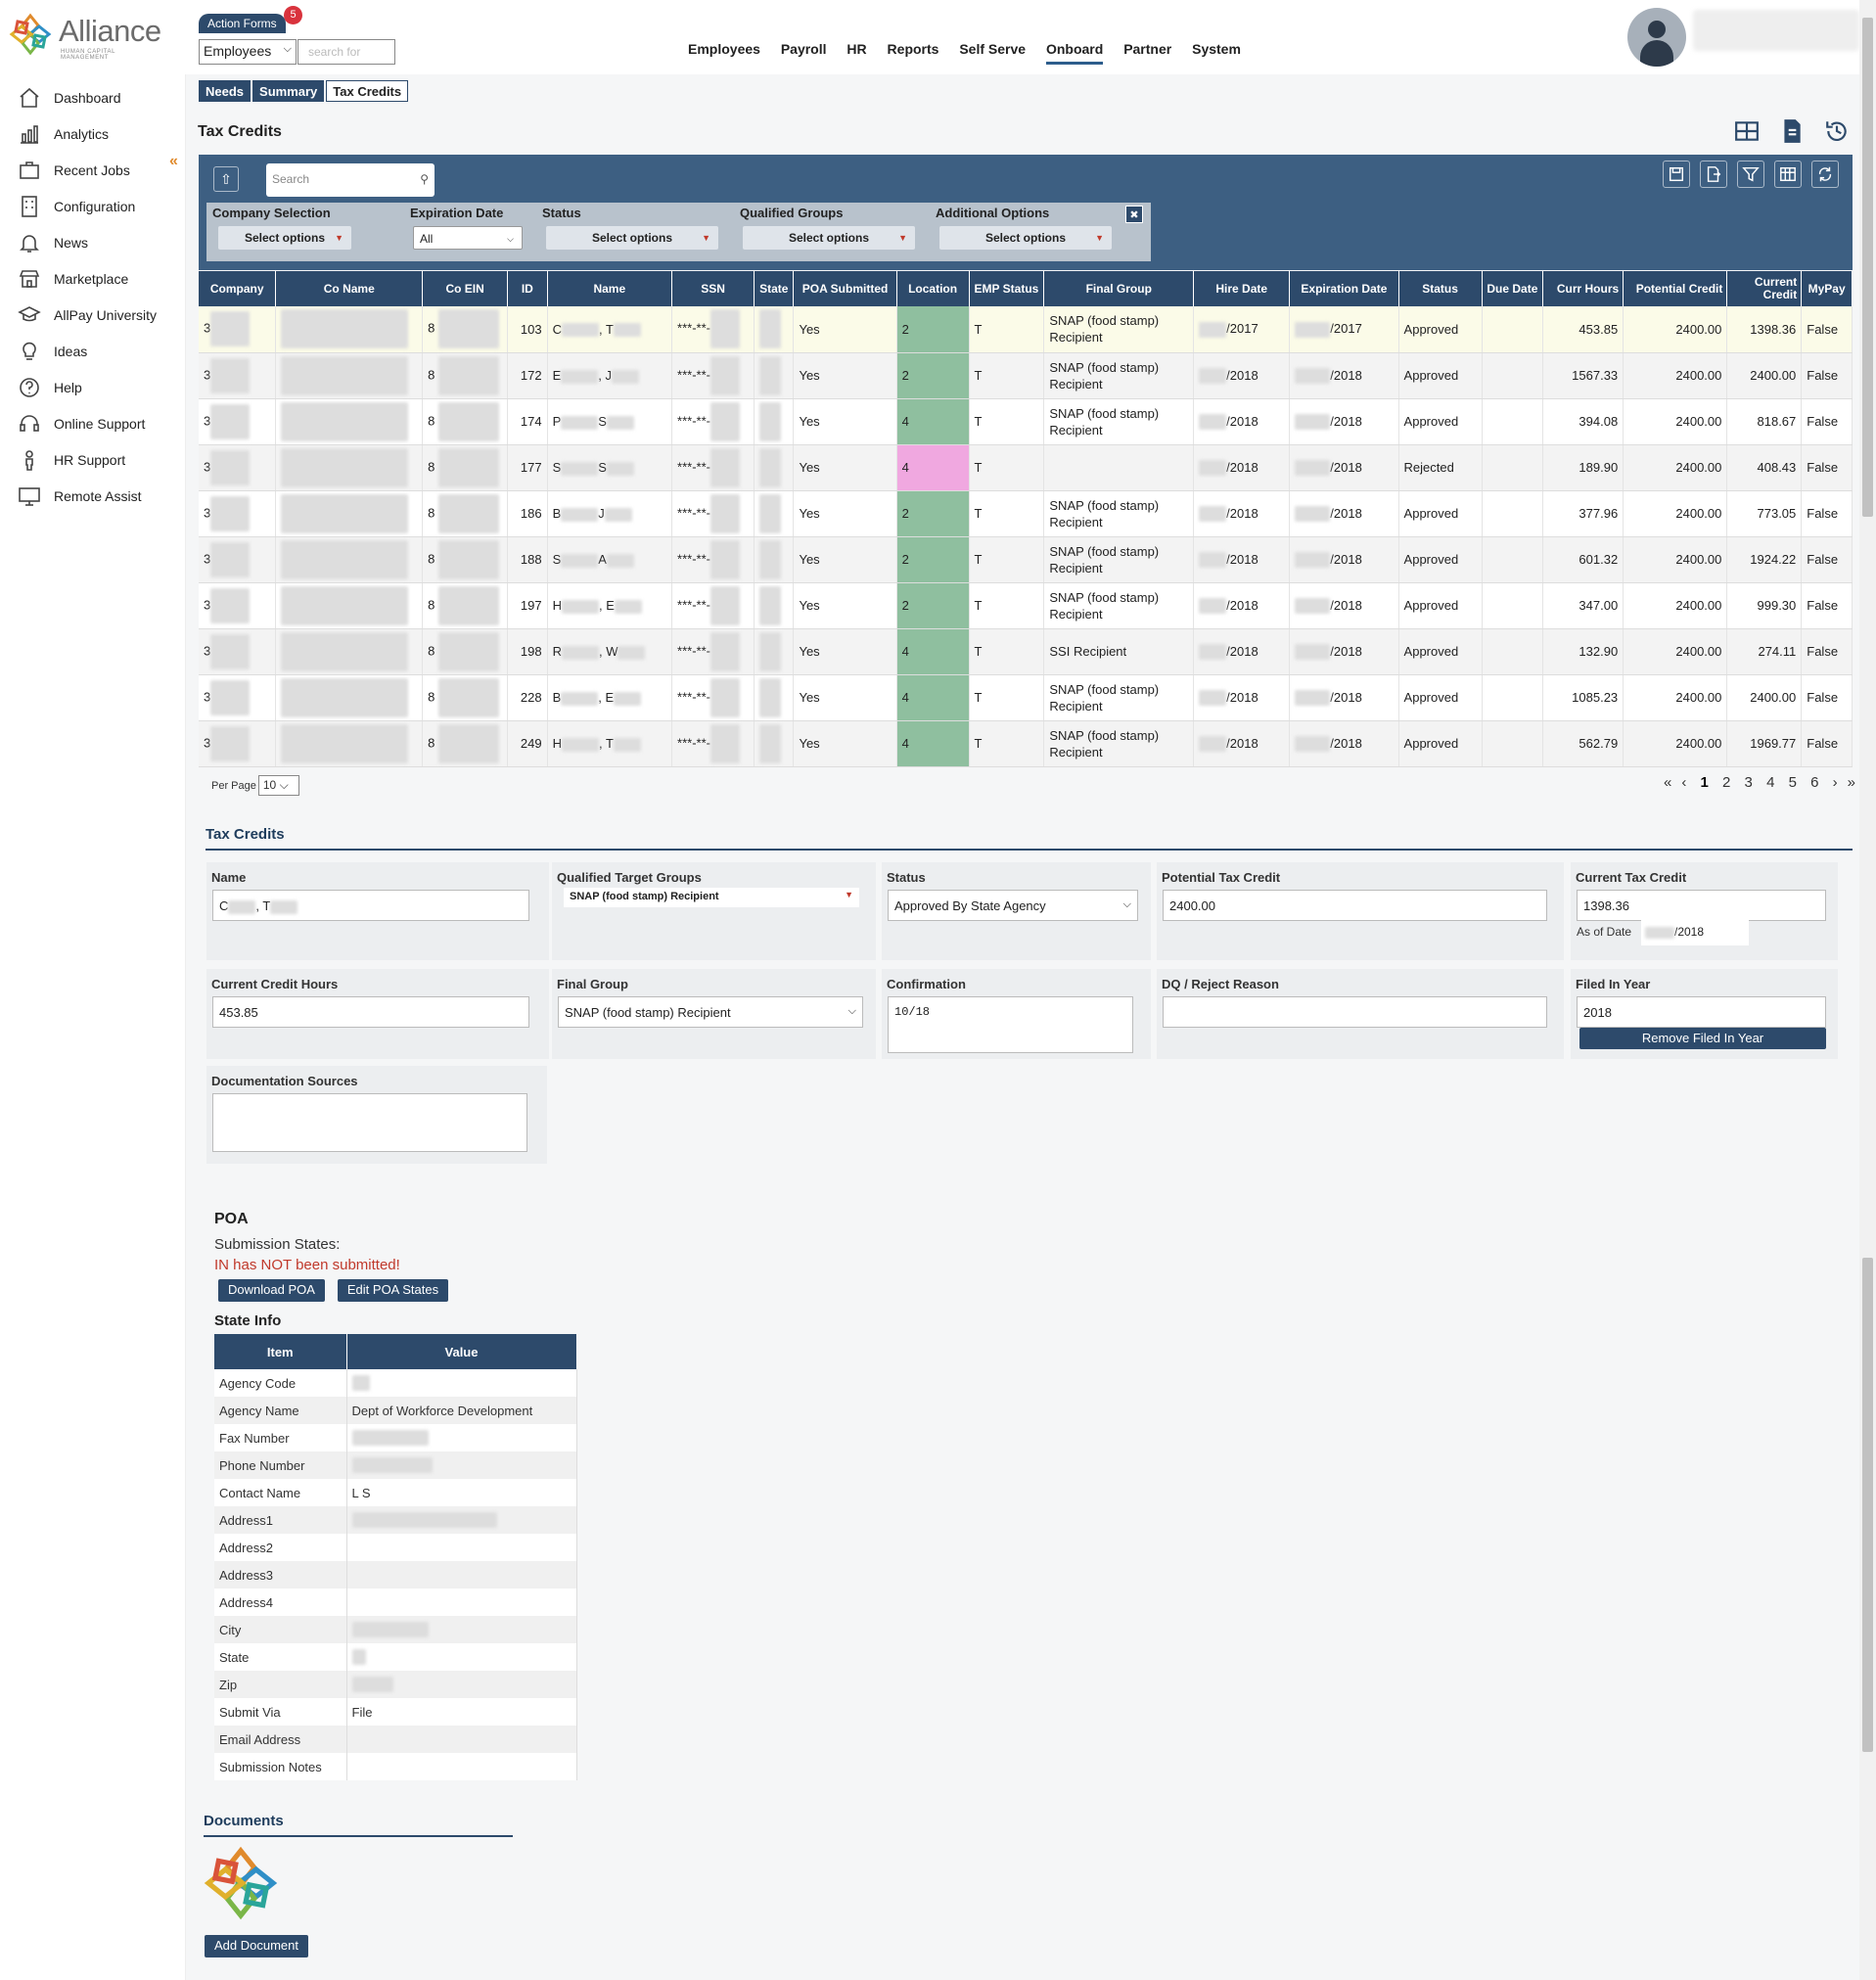 The width and height of the screenshot is (1876, 1980). Describe the element at coordinates (350, 180) in the screenshot. I see `grid-search-input: Search ⚲` at that location.